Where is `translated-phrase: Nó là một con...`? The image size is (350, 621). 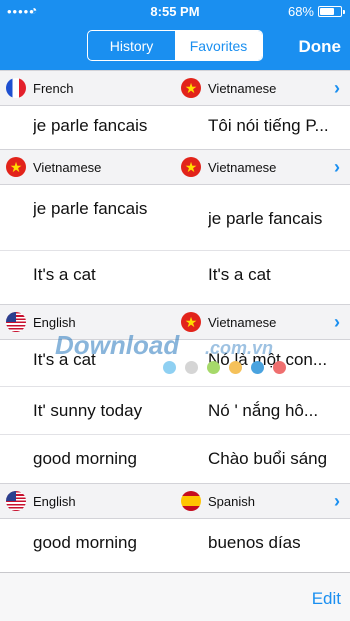
translated-phrase: Nó là một con... is located at coordinates (268, 359).